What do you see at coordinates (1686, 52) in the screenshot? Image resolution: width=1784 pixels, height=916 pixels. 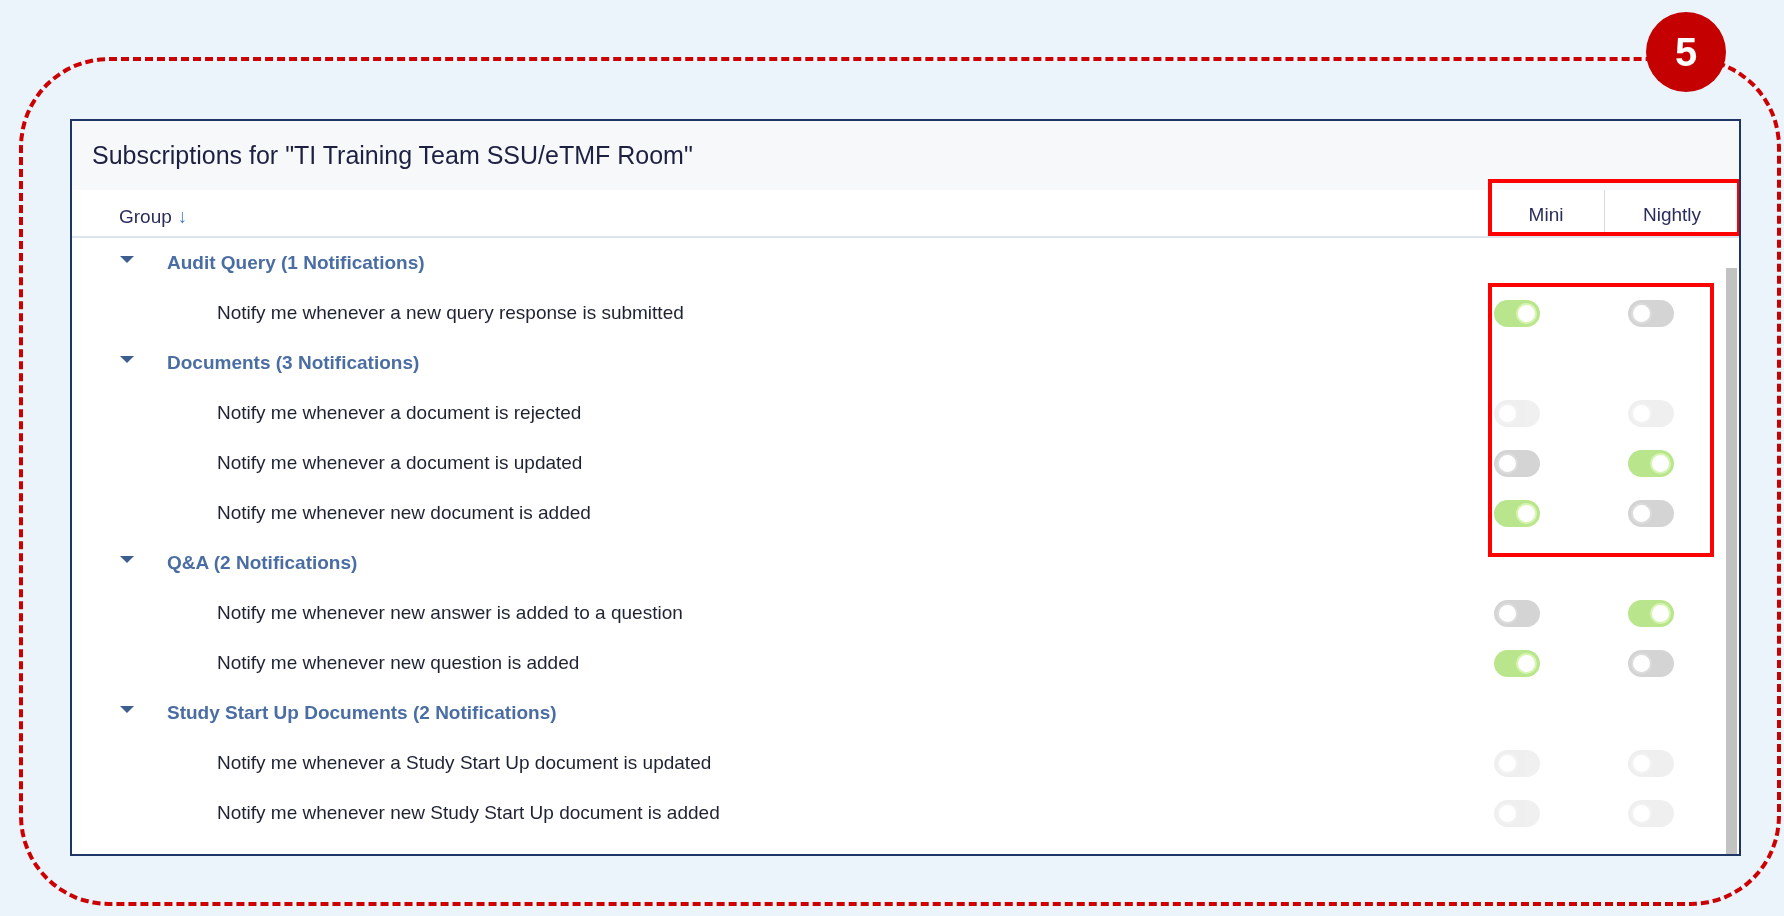 I see `step-badge: 5` at bounding box center [1686, 52].